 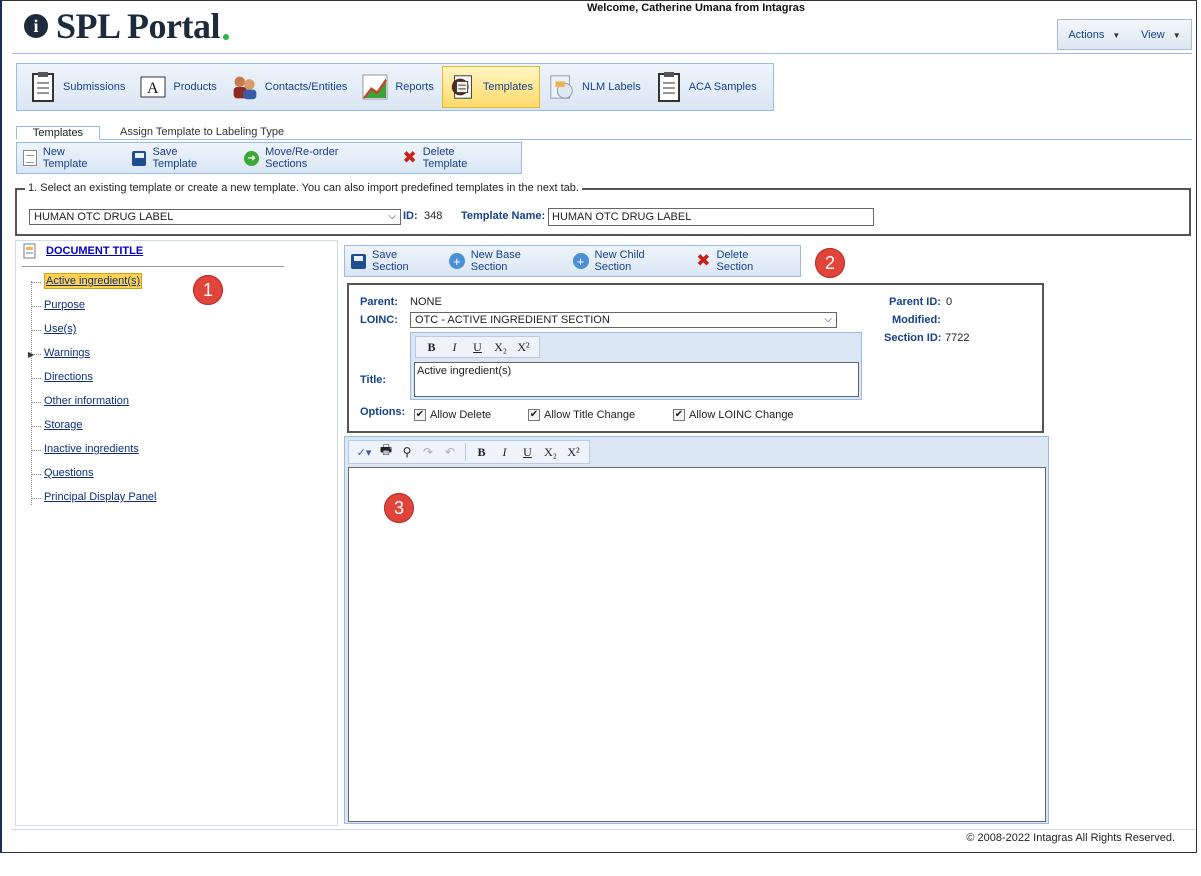 I want to click on callout-badge-3: 3, so click(x=399, y=508).